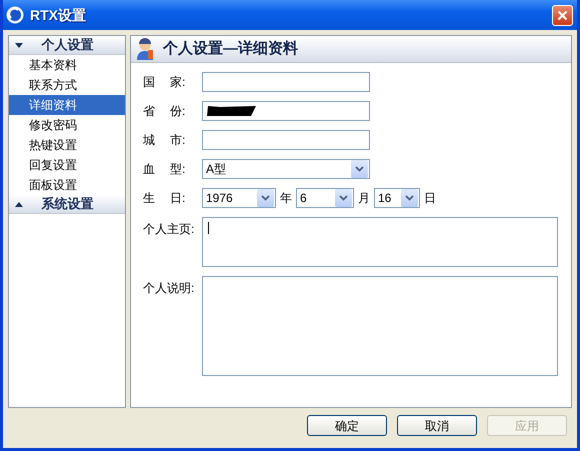  I want to click on field-label: 个人主页:, so click(169, 229).